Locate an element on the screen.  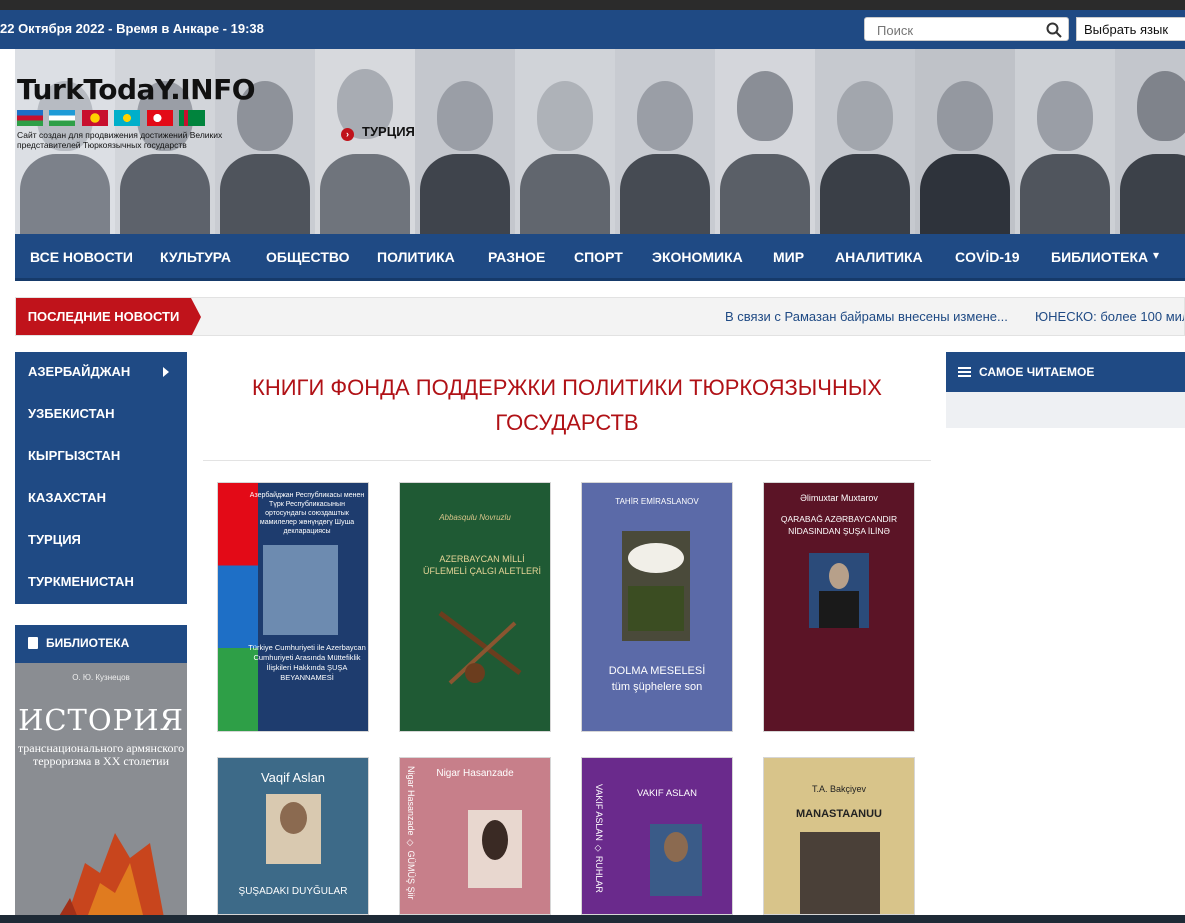
nav-item-culture: КУЛЬТУРА is located at coordinates (195, 257).